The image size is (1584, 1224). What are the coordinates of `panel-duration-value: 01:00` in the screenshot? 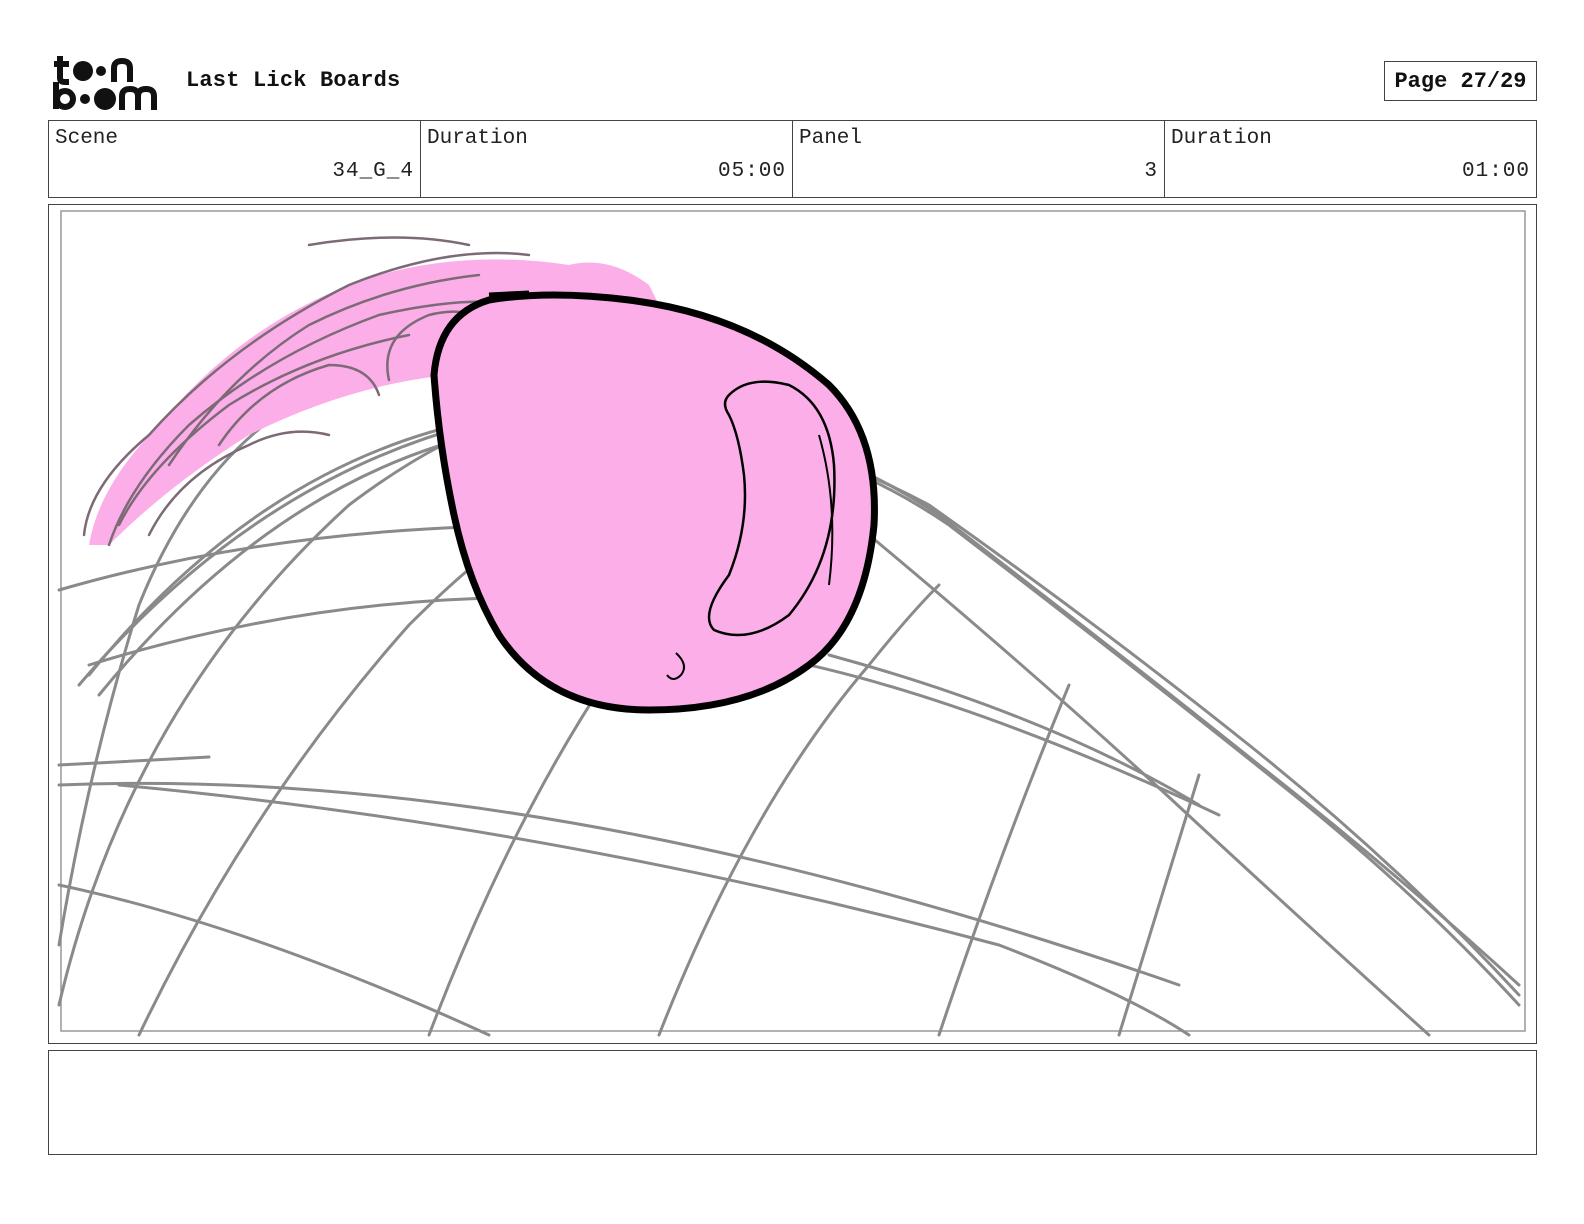 It's located at (1495, 171).